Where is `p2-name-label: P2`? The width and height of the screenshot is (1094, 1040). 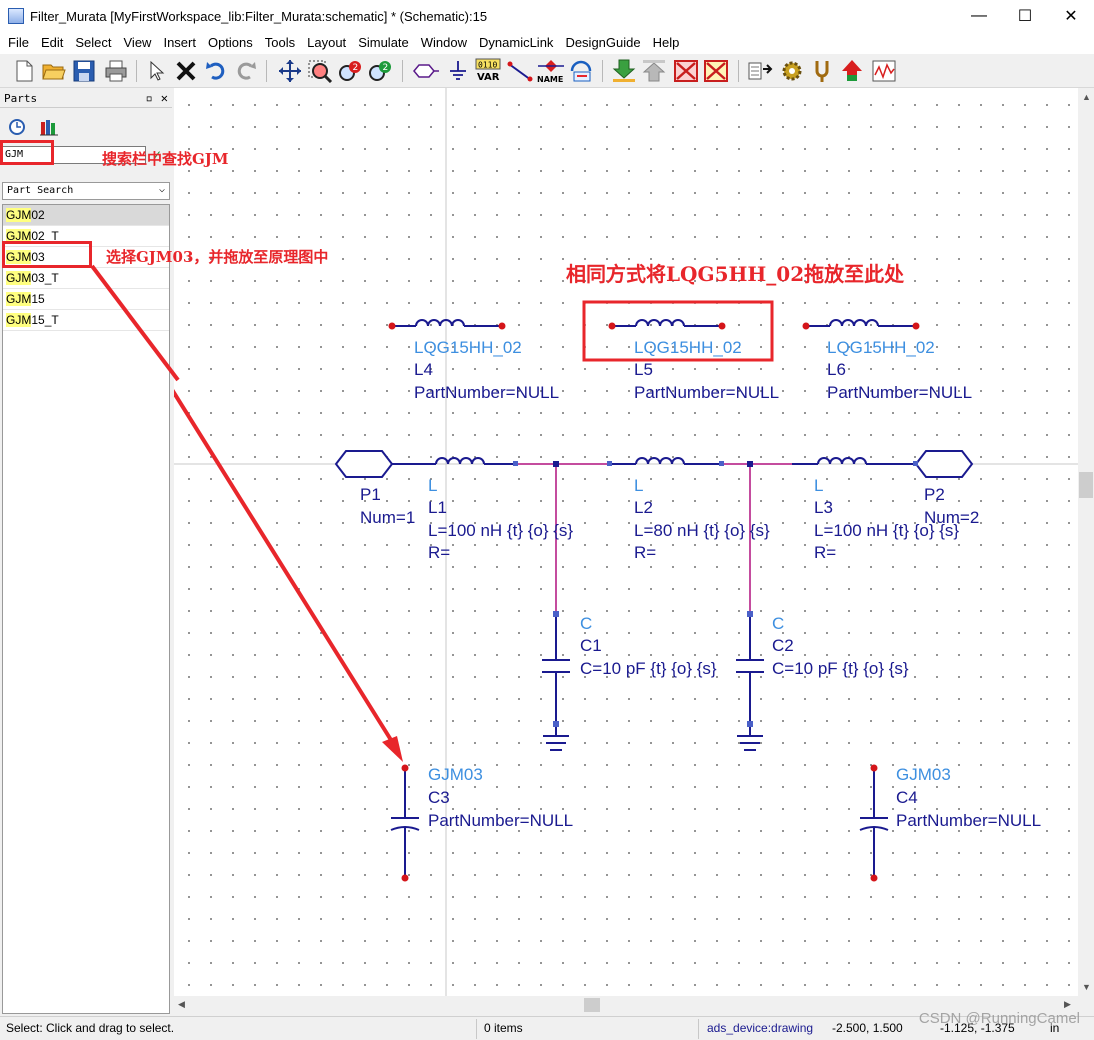 p2-name-label: P2 is located at coordinates (934, 494).